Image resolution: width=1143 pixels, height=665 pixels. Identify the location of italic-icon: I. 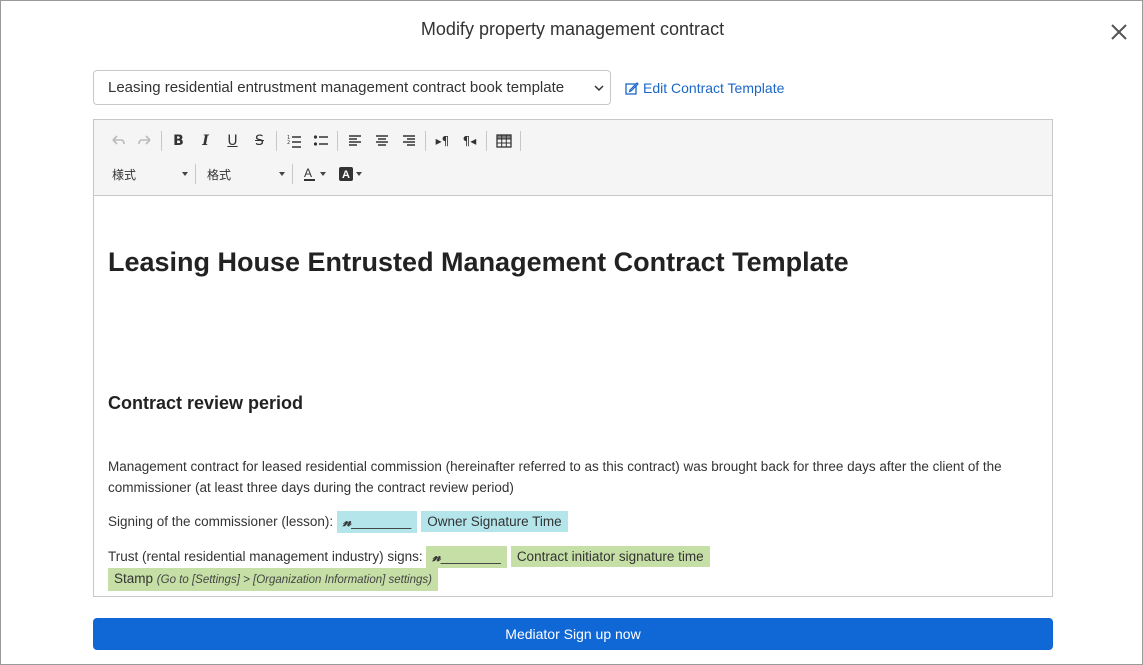
(205, 141).